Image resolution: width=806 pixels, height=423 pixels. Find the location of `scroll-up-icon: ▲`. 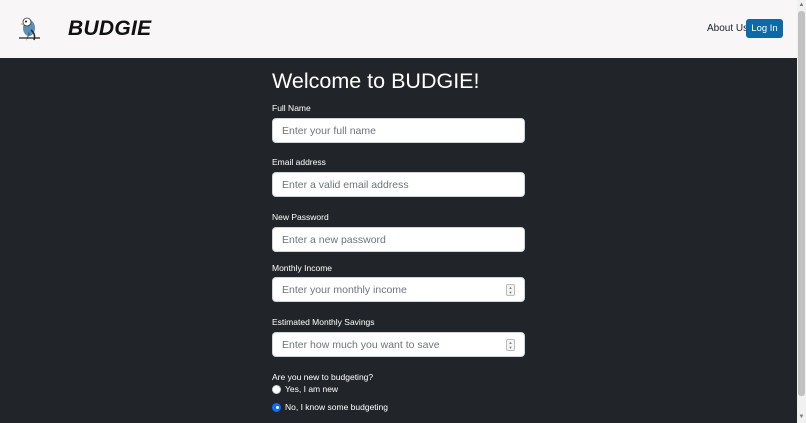

scroll-up-icon: ▲ is located at coordinates (801, 5).